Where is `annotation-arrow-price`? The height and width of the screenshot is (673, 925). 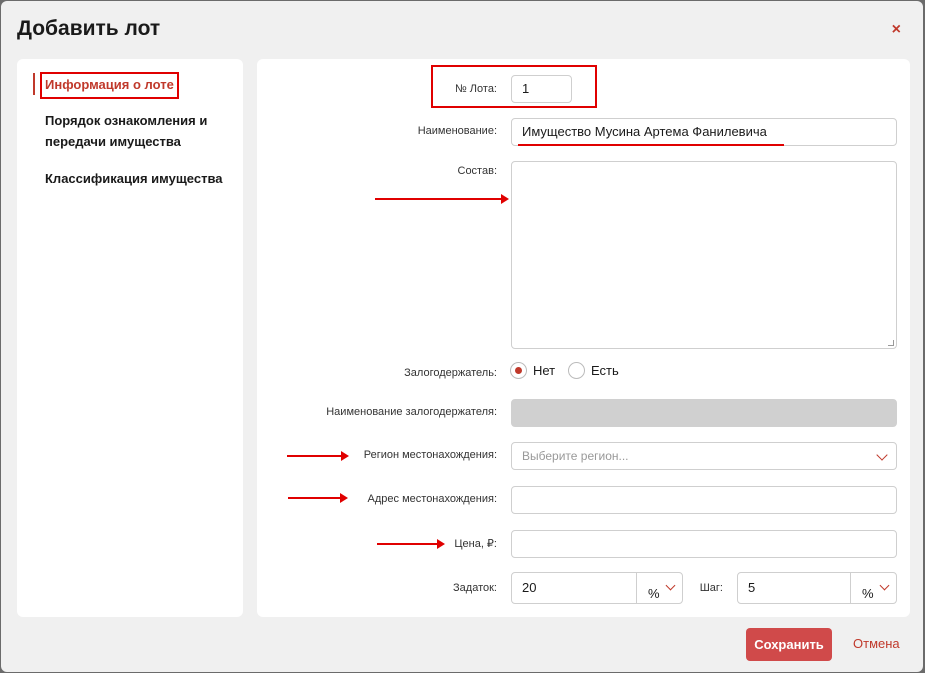 annotation-arrow-price is located at coordinates (411, 544).